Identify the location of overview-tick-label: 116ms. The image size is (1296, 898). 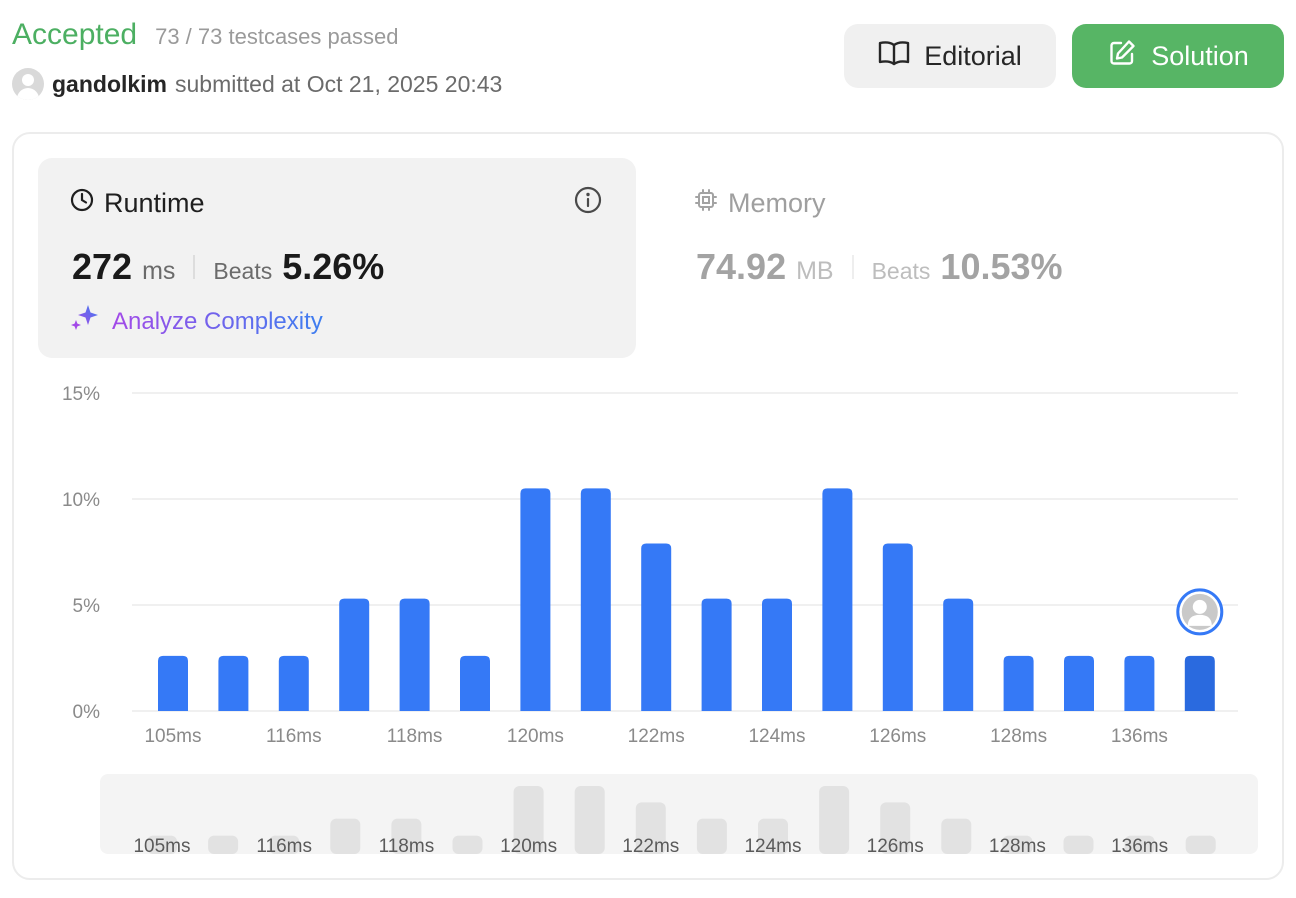
(284, 846).